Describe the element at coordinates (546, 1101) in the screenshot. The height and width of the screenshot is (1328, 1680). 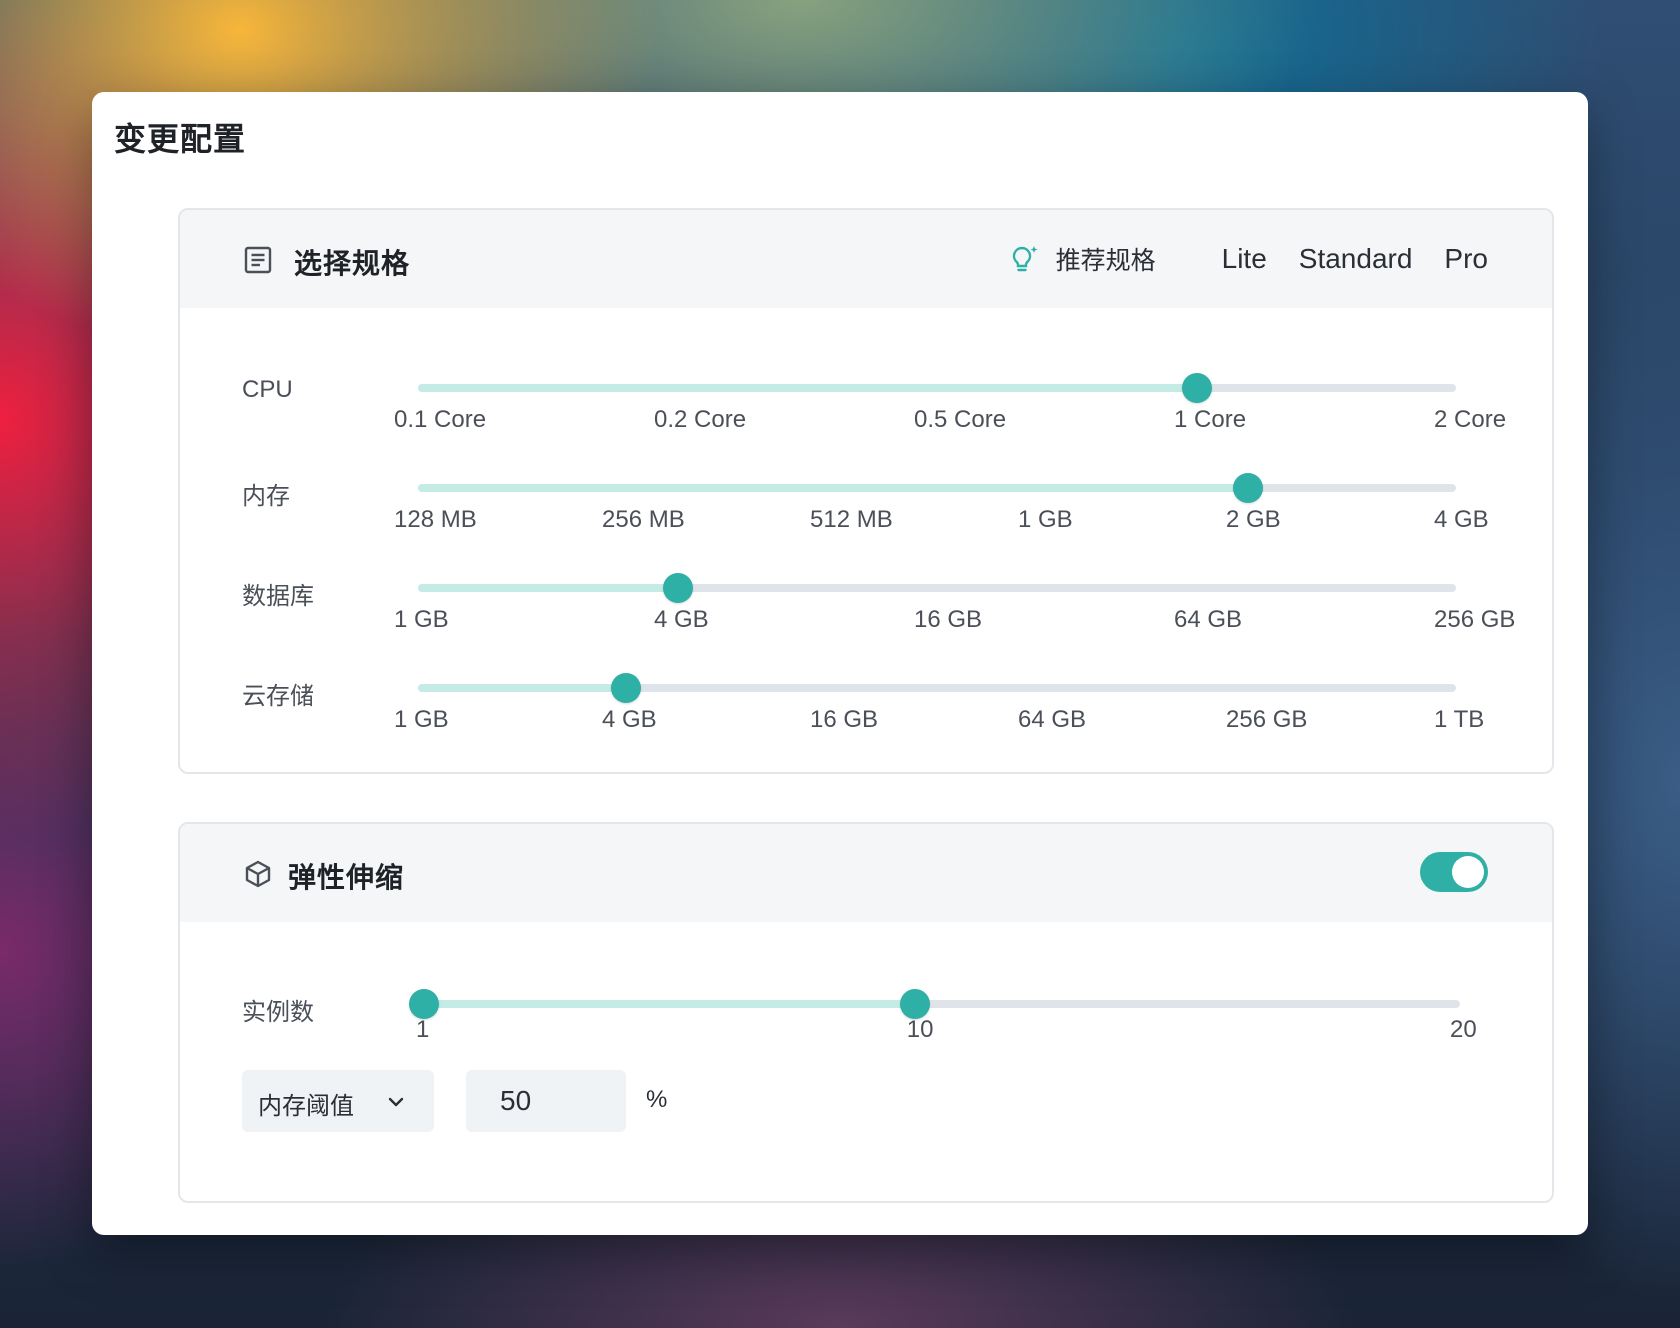
I see `threshold-input` at that location.